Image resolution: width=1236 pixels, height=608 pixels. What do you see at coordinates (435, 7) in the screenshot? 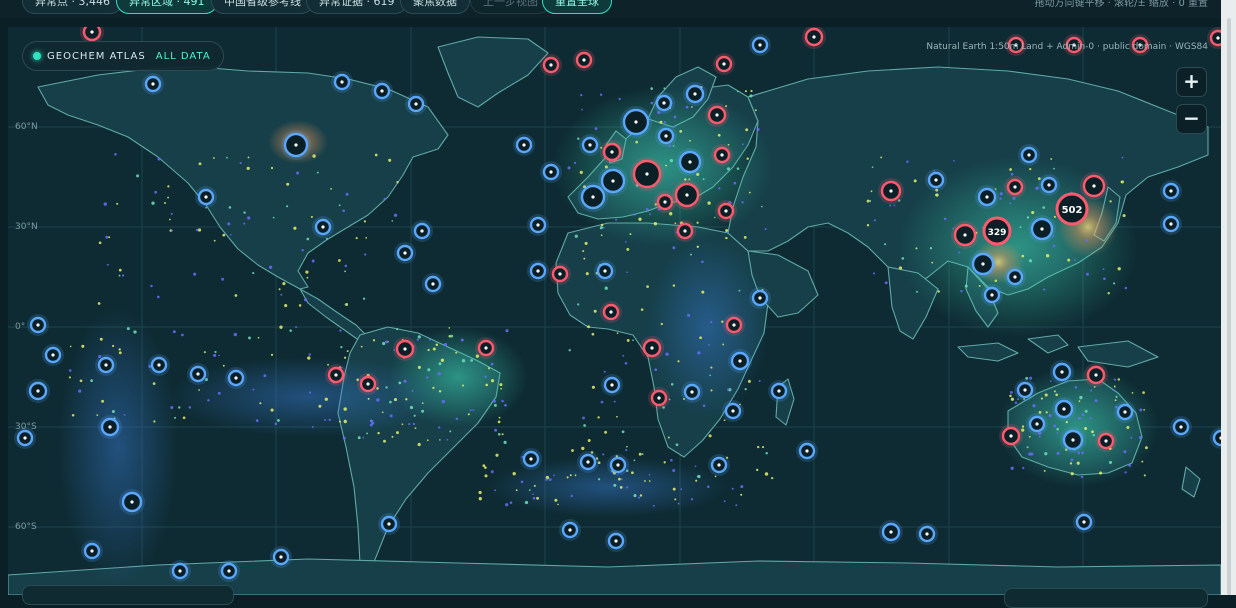
I see `focus-data-pill: 聚焦数据` at bounding box center [435, 7].